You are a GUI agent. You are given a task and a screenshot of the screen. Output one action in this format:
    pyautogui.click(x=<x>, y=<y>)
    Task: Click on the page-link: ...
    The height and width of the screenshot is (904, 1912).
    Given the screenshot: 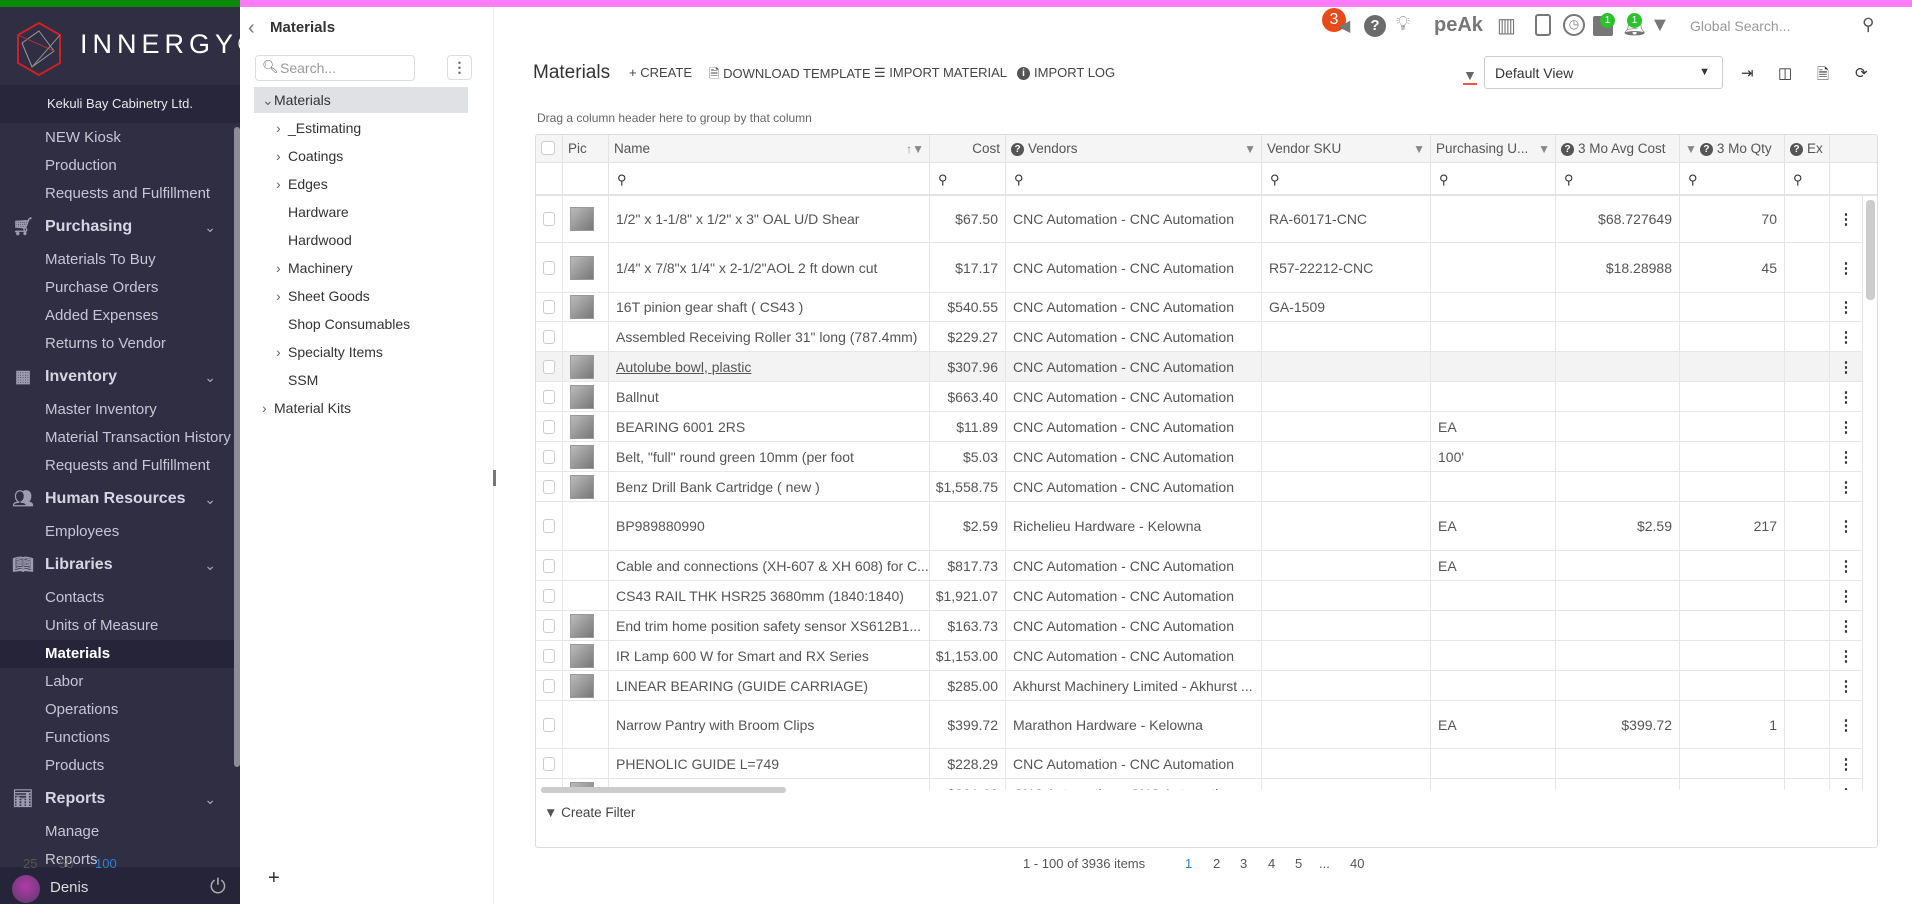 What is the action you would take?
    pyautogui.click(x=1324, y=863)
    